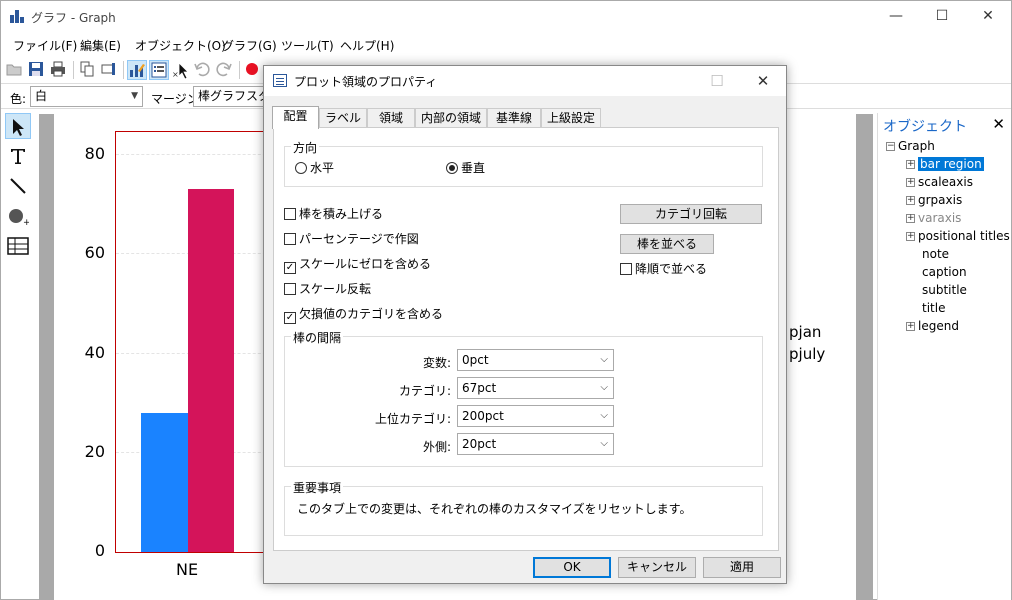 The width and height of the screenshot is (1012, 600). Describe the element at coordinates (18, 216) in the screenshot. I see `marker-tool-icon: +` at that location.